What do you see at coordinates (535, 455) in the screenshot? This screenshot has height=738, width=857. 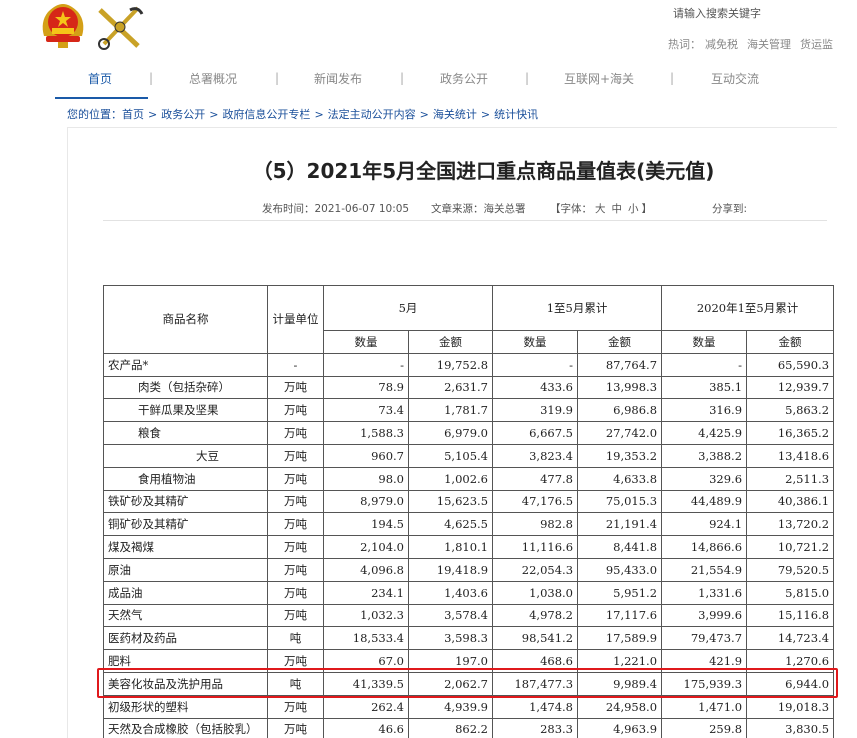 I see `quantity-cell: 3,823.4` at bounding box center [535, 455].